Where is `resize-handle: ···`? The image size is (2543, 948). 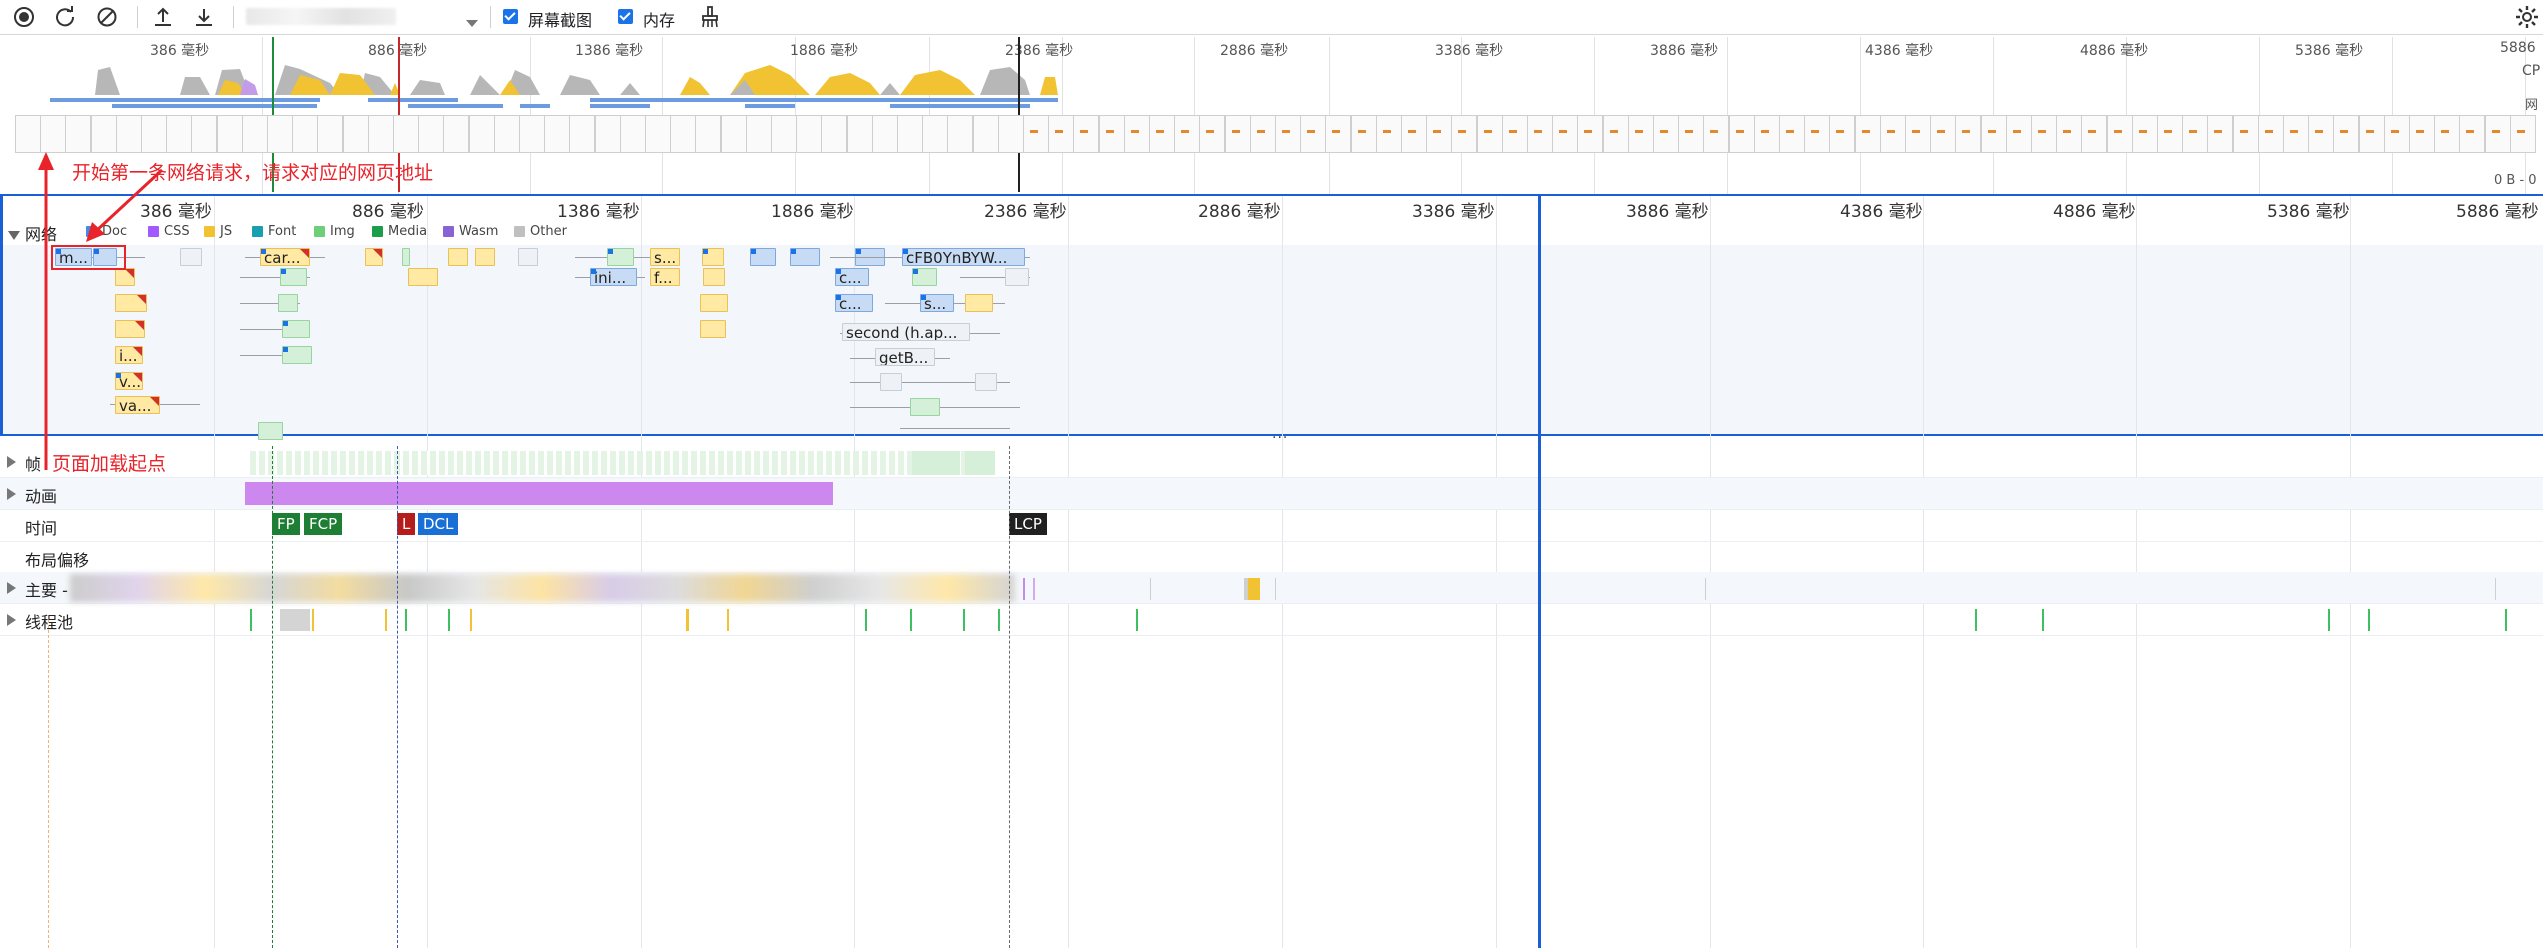
resize-handle: ··· is located at coordinates (1280, 438).